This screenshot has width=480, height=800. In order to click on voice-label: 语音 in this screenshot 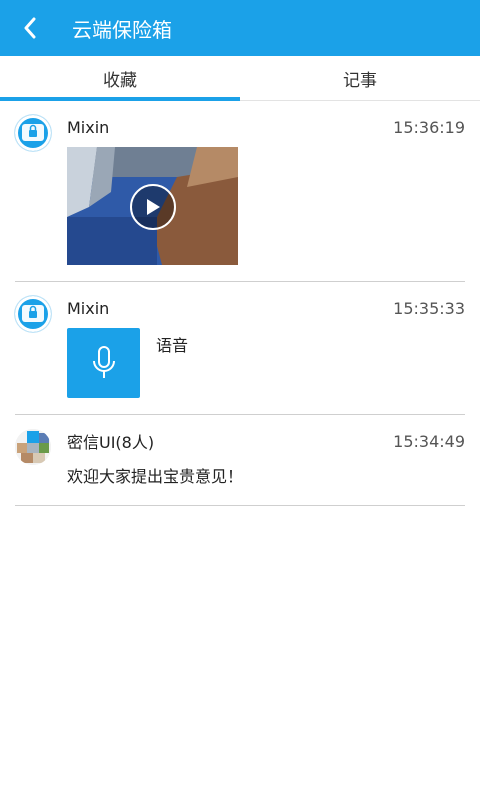, I will do `click(172, 345)`.